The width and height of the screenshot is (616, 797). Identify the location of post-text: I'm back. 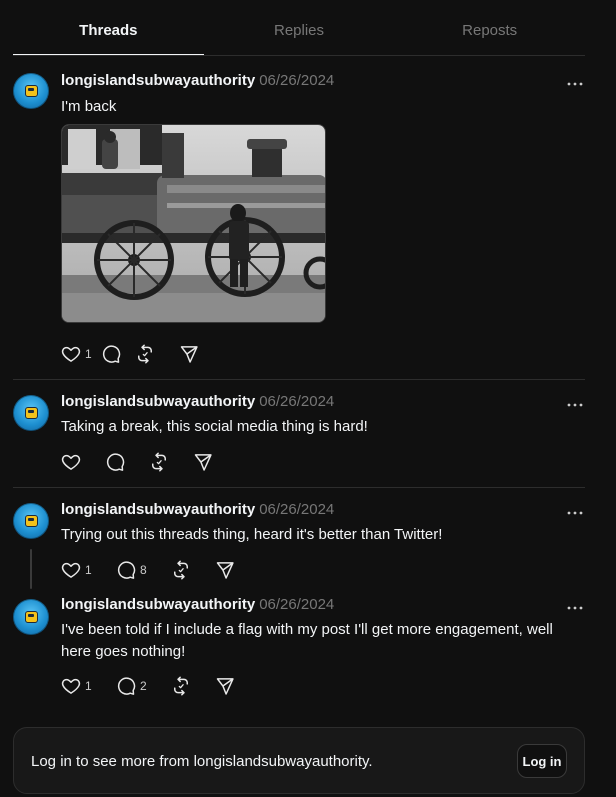
(89, 106).